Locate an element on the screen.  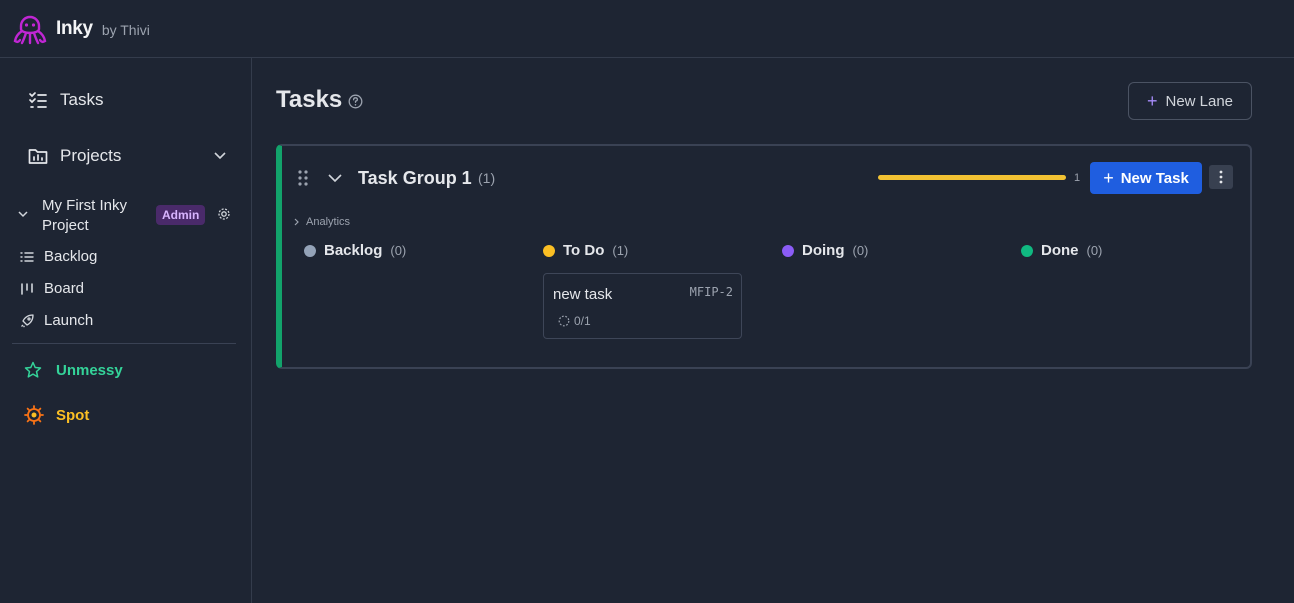
sidebar-divider is located at coordinates (124, 343).